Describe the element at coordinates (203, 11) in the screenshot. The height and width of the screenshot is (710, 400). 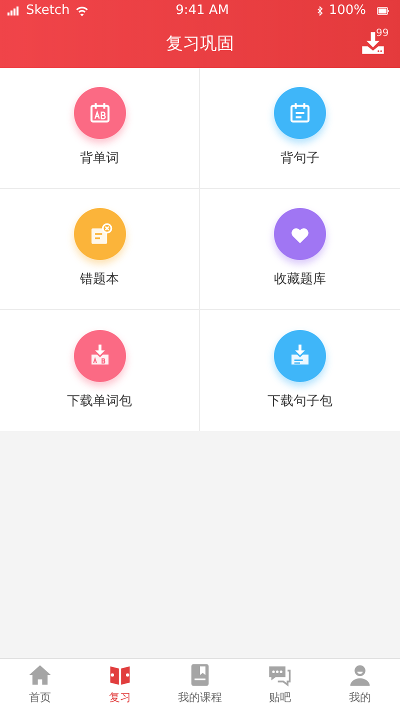
I see `status-time: 9:41 AM` at that location.